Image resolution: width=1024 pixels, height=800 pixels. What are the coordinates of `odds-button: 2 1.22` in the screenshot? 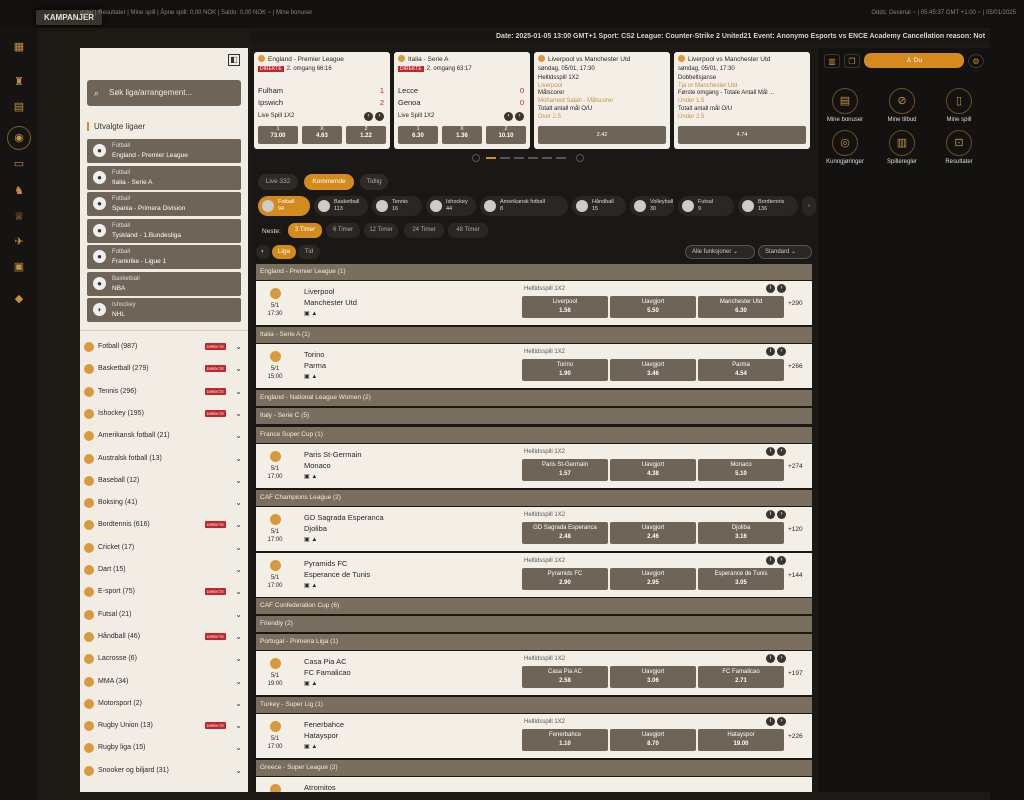 It's located at (366, 135).